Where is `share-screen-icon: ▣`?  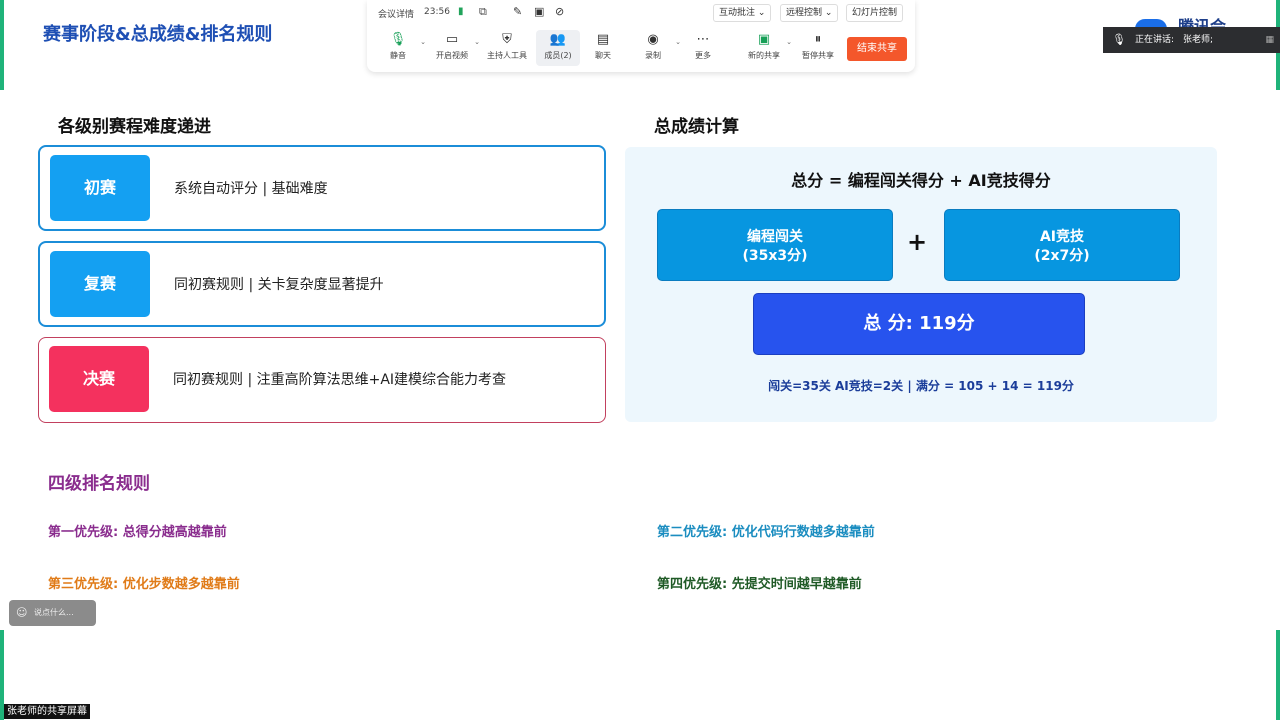 share-screen-icon: ▣ is located at coordinates (764, 39).